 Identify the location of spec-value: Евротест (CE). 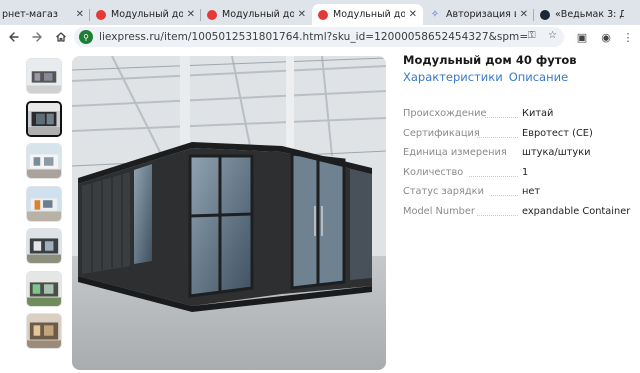
(557, 133).